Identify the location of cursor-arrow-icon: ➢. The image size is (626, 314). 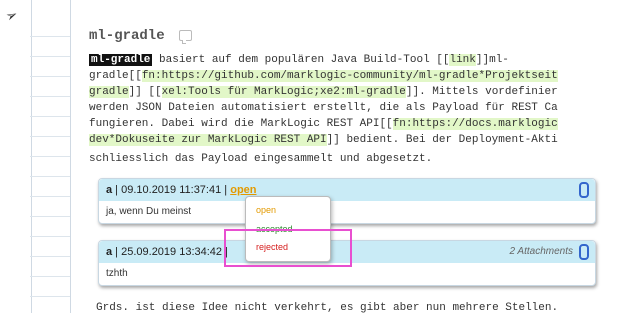
(12, 16).